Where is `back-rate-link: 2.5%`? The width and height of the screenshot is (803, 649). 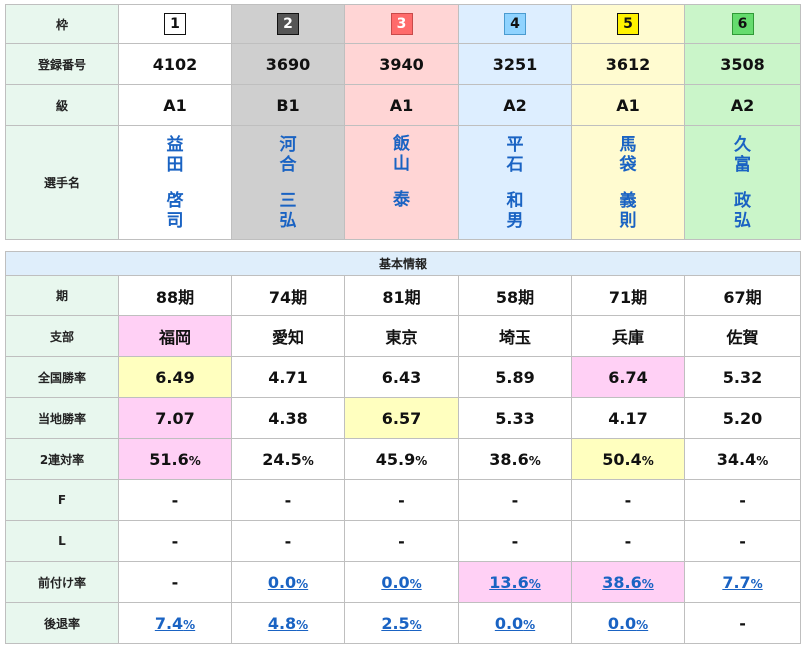
back-rate-link: 2.5% is located at coordinates (401, 623).